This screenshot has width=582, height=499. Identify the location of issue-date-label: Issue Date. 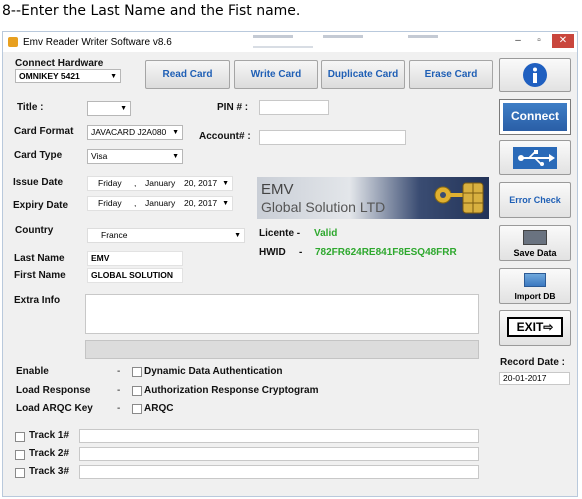
(38, 182).